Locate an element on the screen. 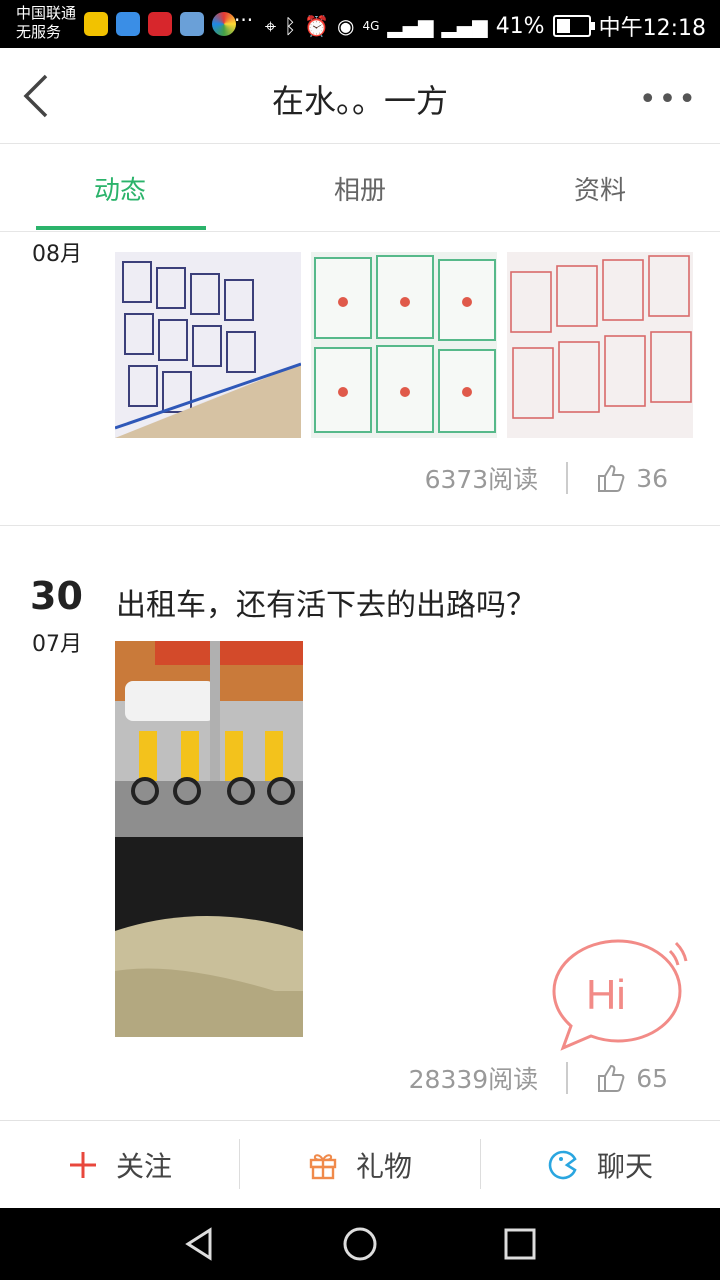 The height and width of the screenshot is (1280, 720). nav-home-button is located at coordinates (360, 1244).